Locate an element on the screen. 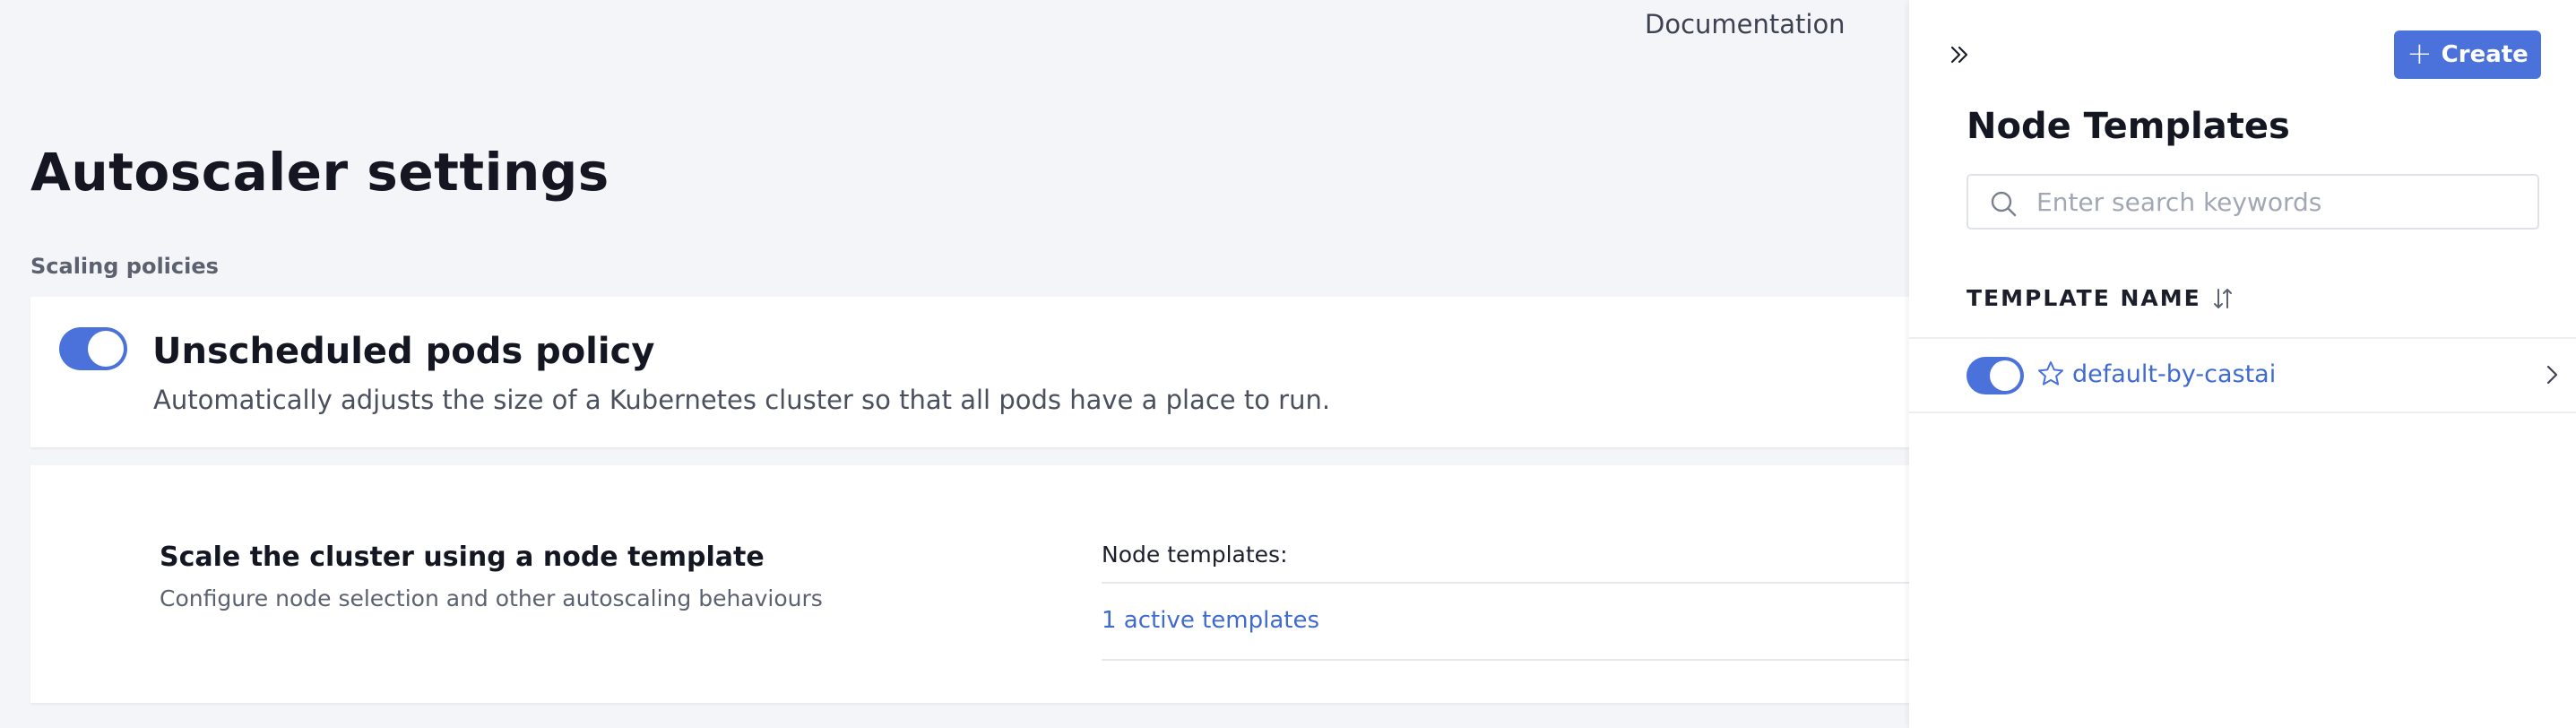 The height and width of the screenshot is (728, 2576). section-label: Scaling policies is located at coordinates (124, 266).